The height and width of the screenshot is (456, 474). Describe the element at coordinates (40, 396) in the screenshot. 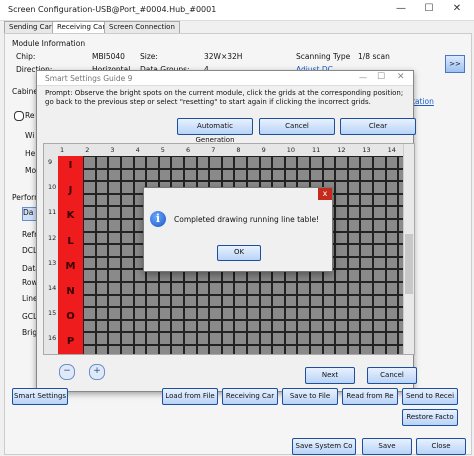

I see `smart-settings-button: Smart Settings` at that location.